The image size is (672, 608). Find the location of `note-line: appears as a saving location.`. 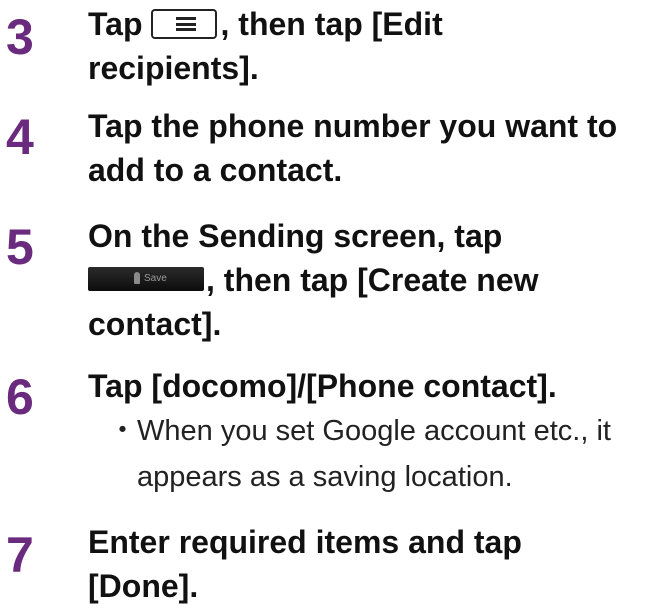

note-line: appears as a saving location. is located at coordinates (325, 477).